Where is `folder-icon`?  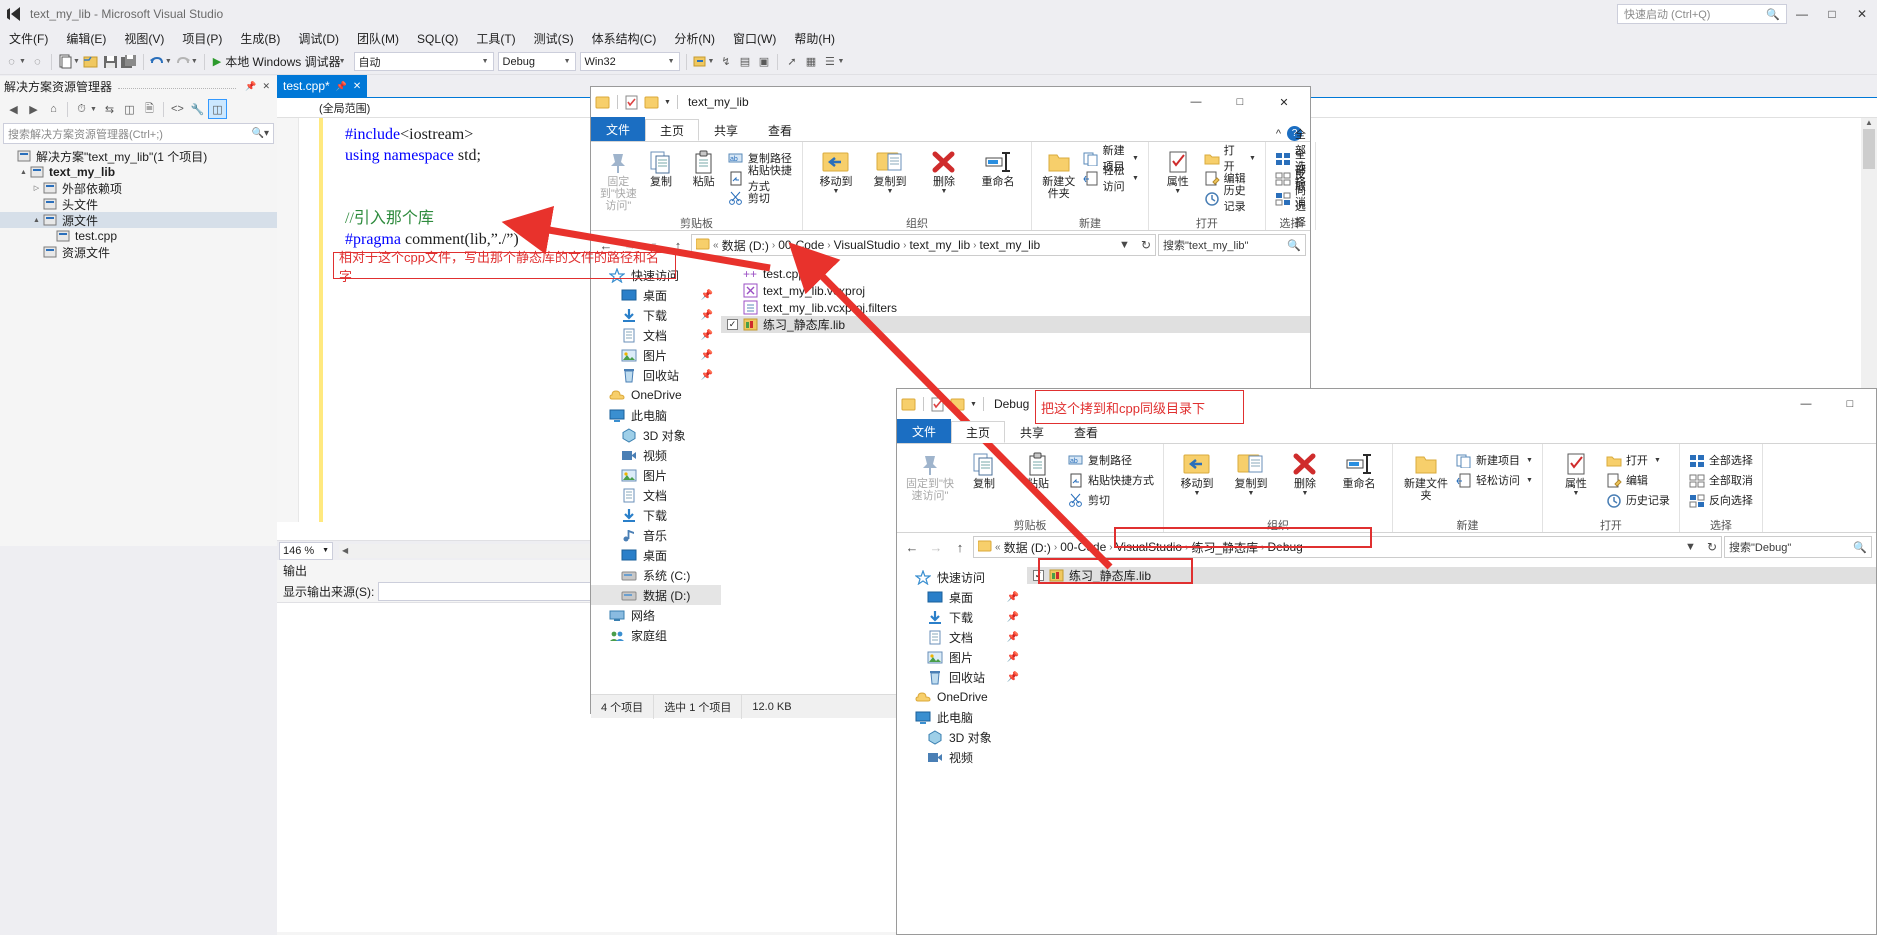
folder-icon is located at coordinates (603, 102).